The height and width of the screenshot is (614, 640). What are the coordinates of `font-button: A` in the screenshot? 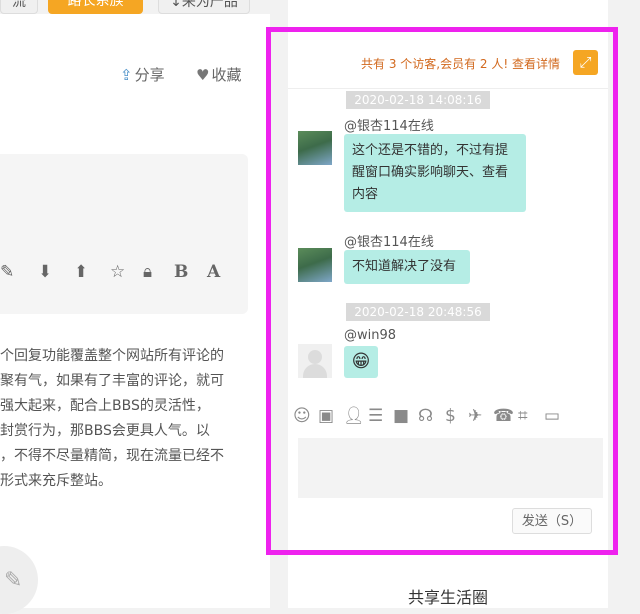 It's located at (213, 272).